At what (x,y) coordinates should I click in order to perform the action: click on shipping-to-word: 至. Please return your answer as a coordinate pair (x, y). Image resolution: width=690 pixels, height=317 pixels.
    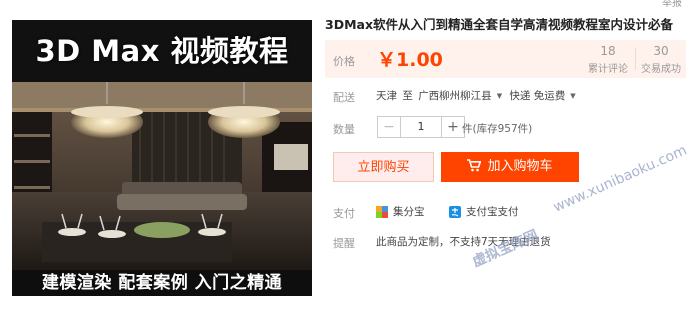
    Looking at the image, I should click on (407, 96).